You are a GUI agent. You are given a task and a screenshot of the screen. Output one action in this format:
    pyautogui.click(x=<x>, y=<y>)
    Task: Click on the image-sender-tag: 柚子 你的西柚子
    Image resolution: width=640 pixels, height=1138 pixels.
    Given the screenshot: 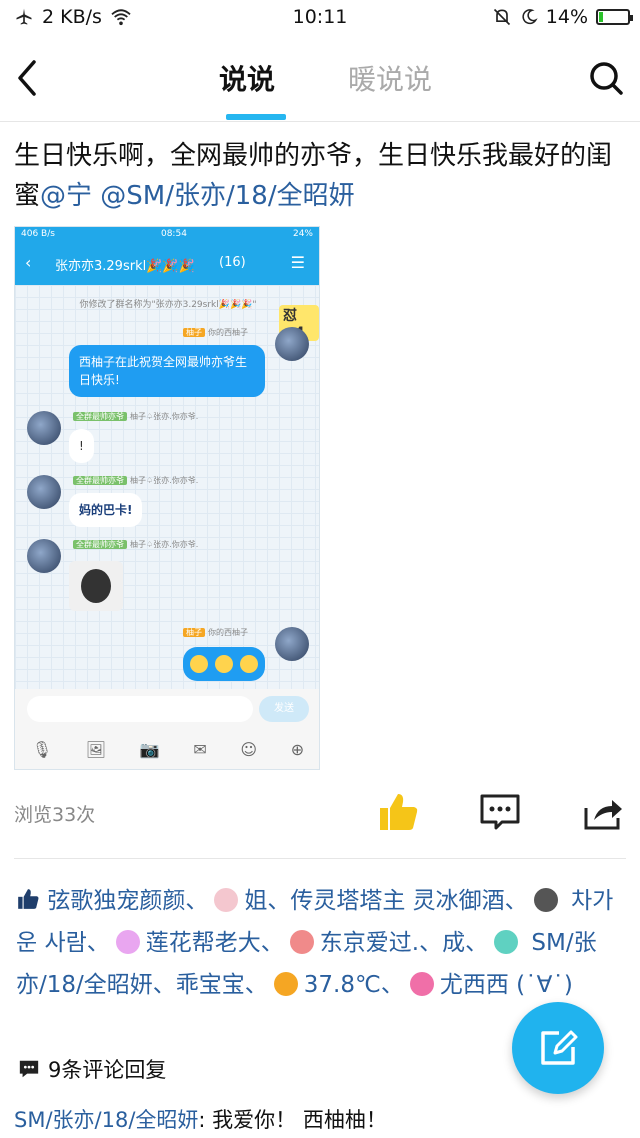 What is the action you would take?
    pyautogui.click(x=215, y=632)
    